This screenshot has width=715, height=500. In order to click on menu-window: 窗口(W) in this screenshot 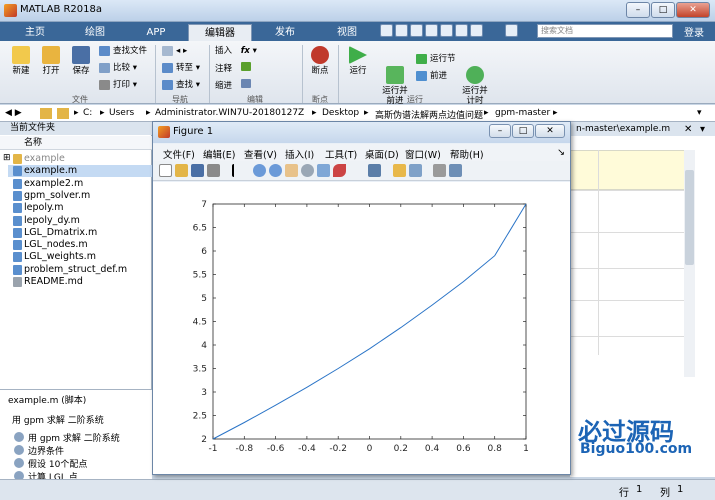, I will do `click(423, 154)`.